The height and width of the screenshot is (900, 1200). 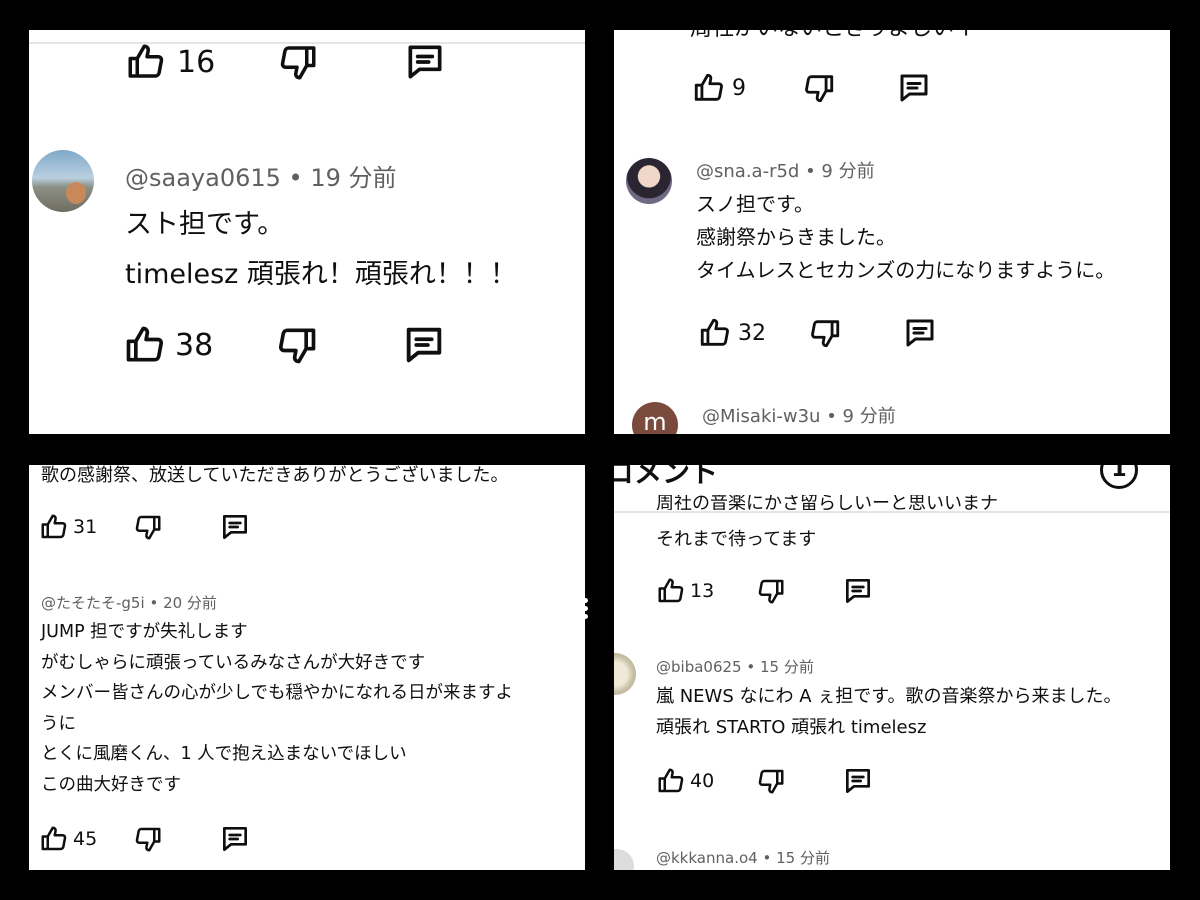 What do you see at coordinates (111, 784) in the screenshot?
I see `comment-line: この曲大好きです` at bounding box center [111, 784].